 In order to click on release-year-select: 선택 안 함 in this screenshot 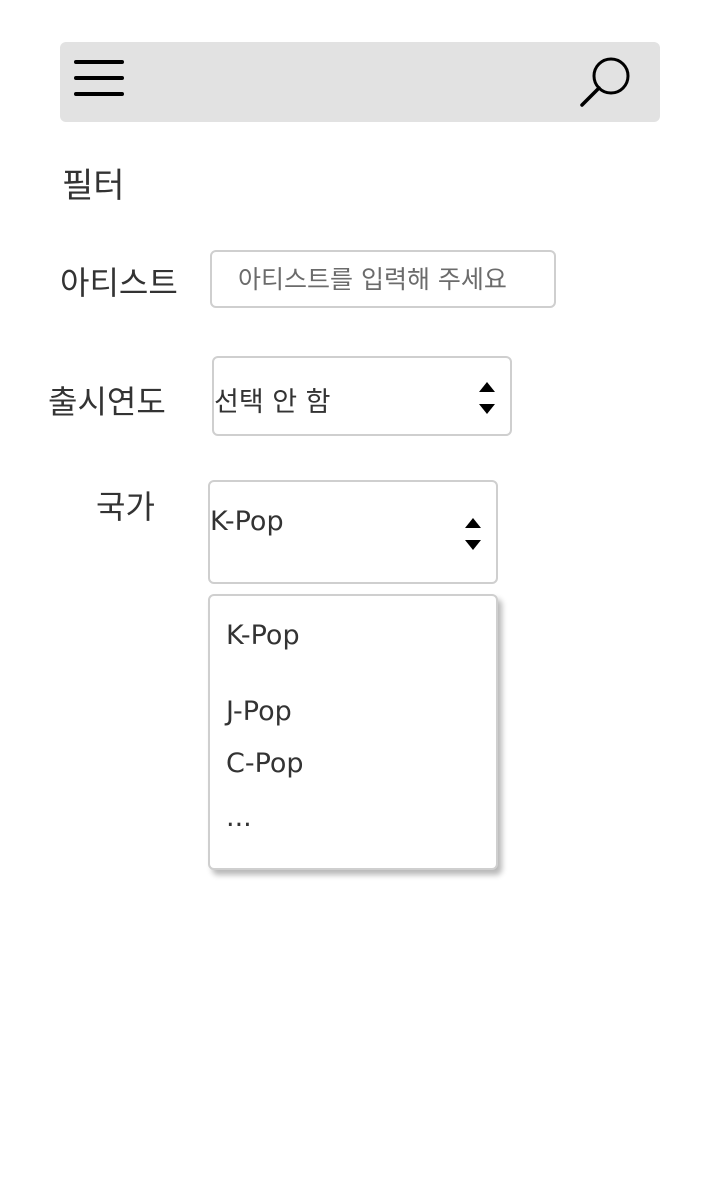, I will do `click(362, 396)`.